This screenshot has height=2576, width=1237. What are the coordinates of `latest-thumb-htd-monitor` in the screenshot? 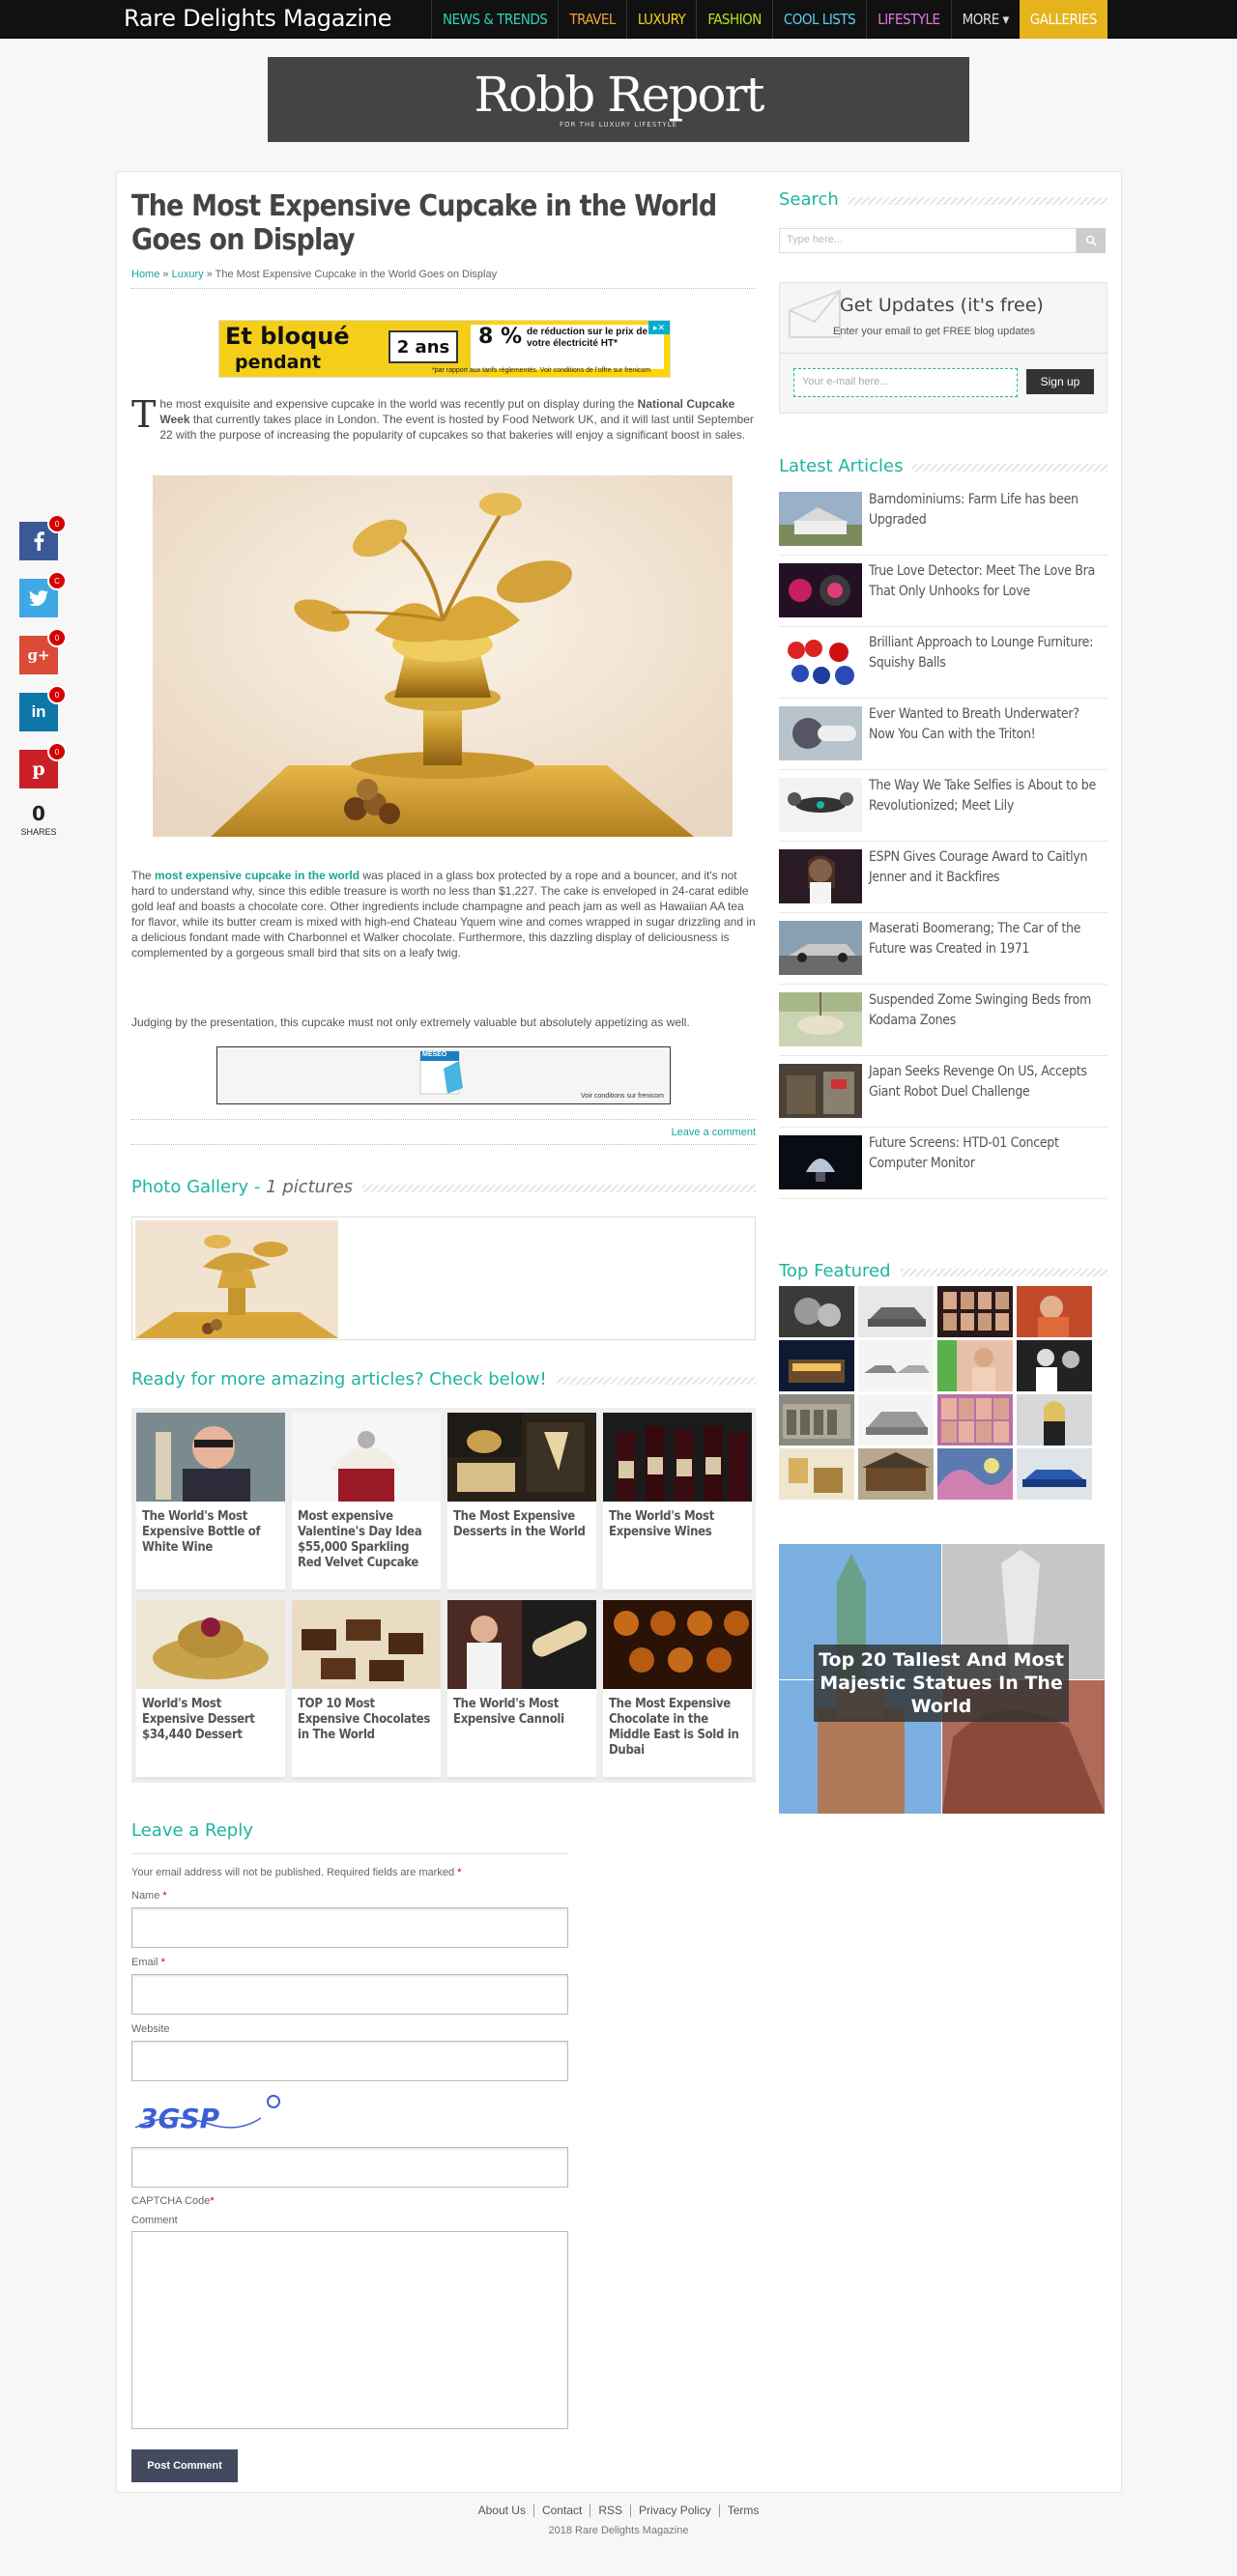 It's located at (821, 1162).